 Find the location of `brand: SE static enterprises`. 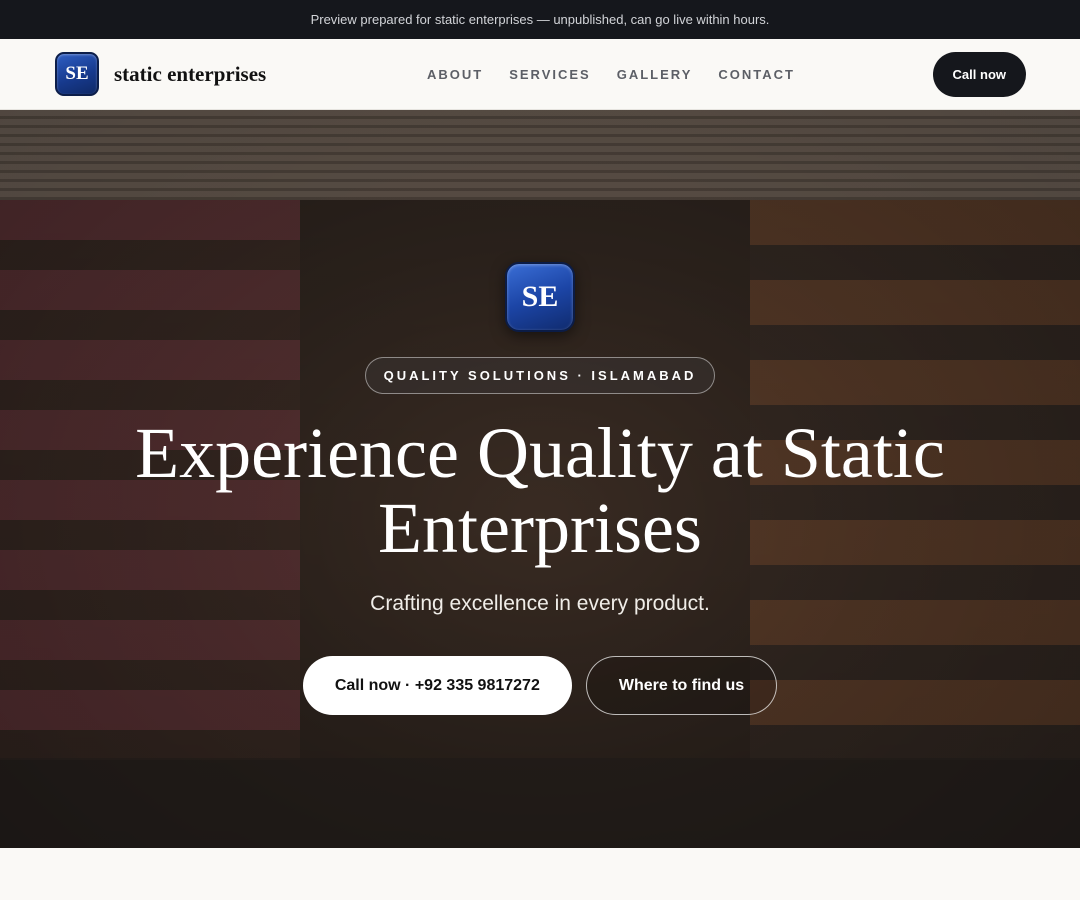

brand: SE static enterprises is located at coordinates (160, 74).